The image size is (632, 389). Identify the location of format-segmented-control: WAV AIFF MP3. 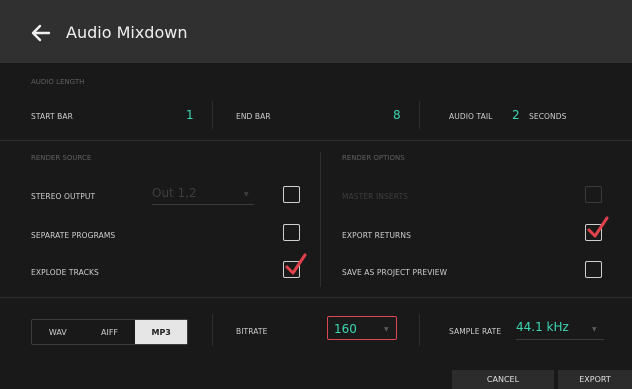
(109, 332).